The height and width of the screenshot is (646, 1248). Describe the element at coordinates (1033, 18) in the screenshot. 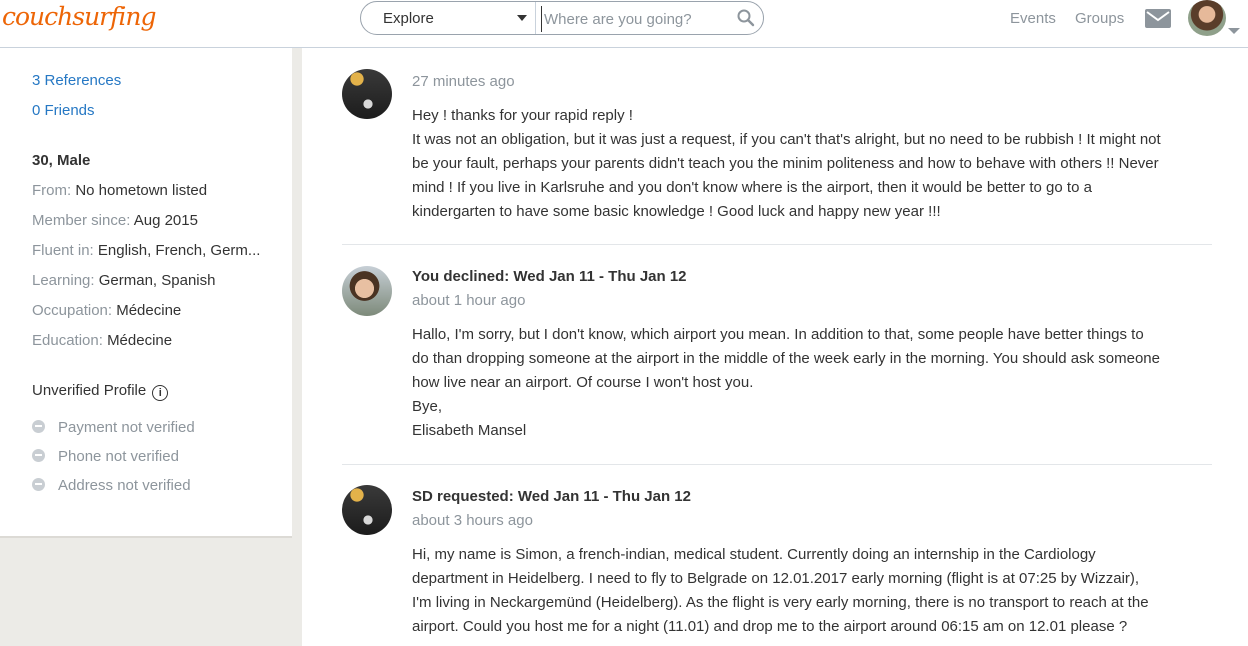

I see `nav-events-link: Events` at that location.